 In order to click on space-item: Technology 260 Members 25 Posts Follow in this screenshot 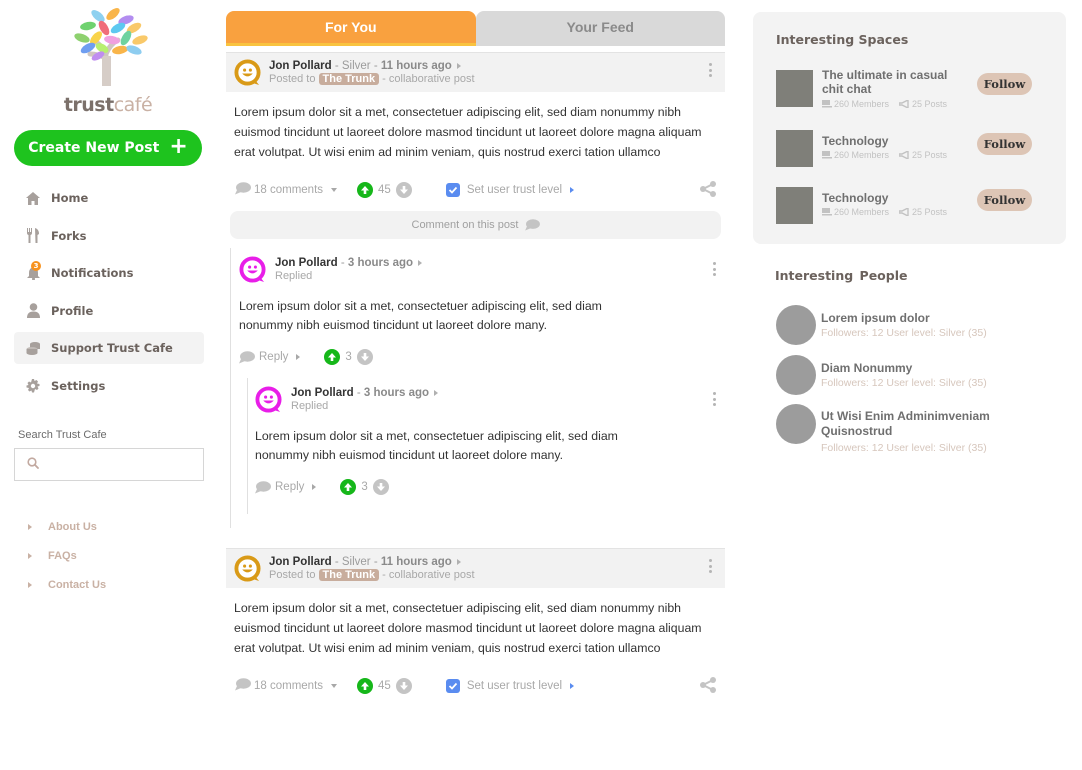, I will do `click(911, 206)`.